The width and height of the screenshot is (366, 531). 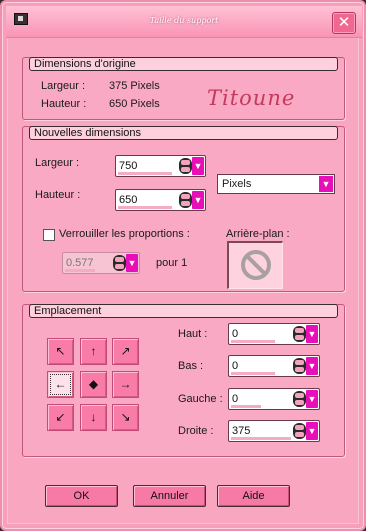 I want to click on anchor-bottom-button: ↓, so click(x=93, y=417).